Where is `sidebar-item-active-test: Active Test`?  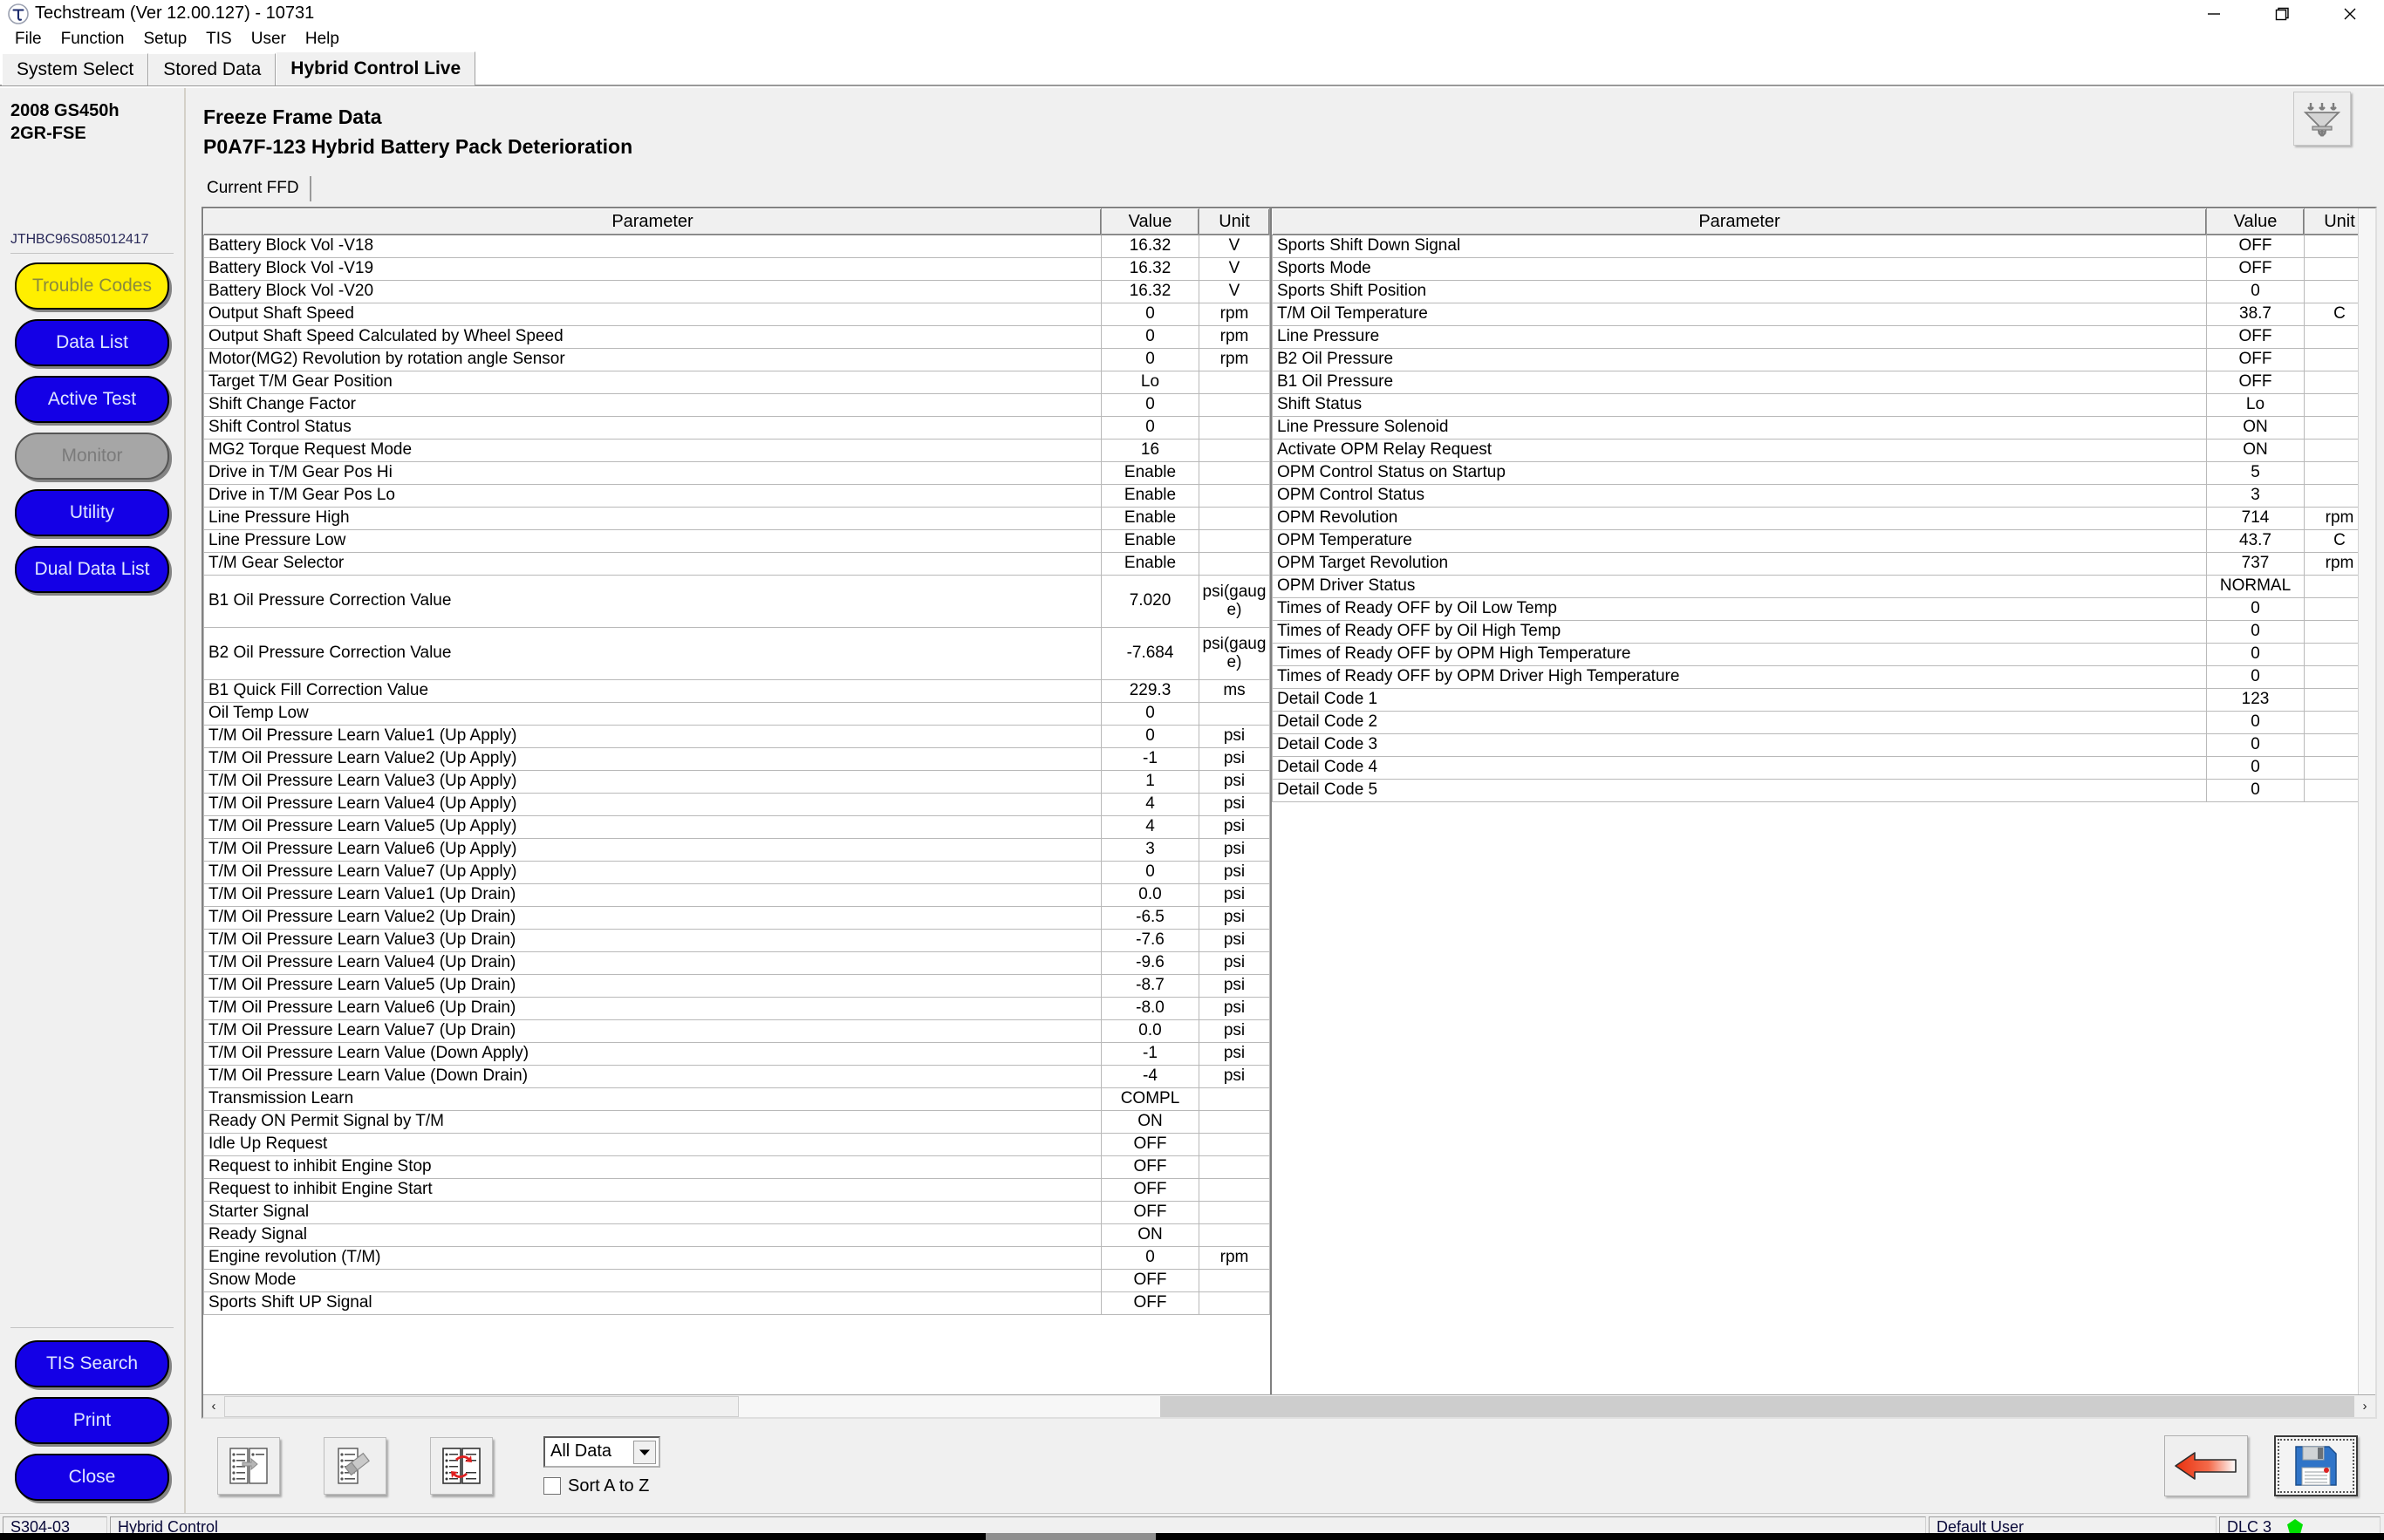
sidebar-item-active-test: Active Test is located at coordinates (92, 400).